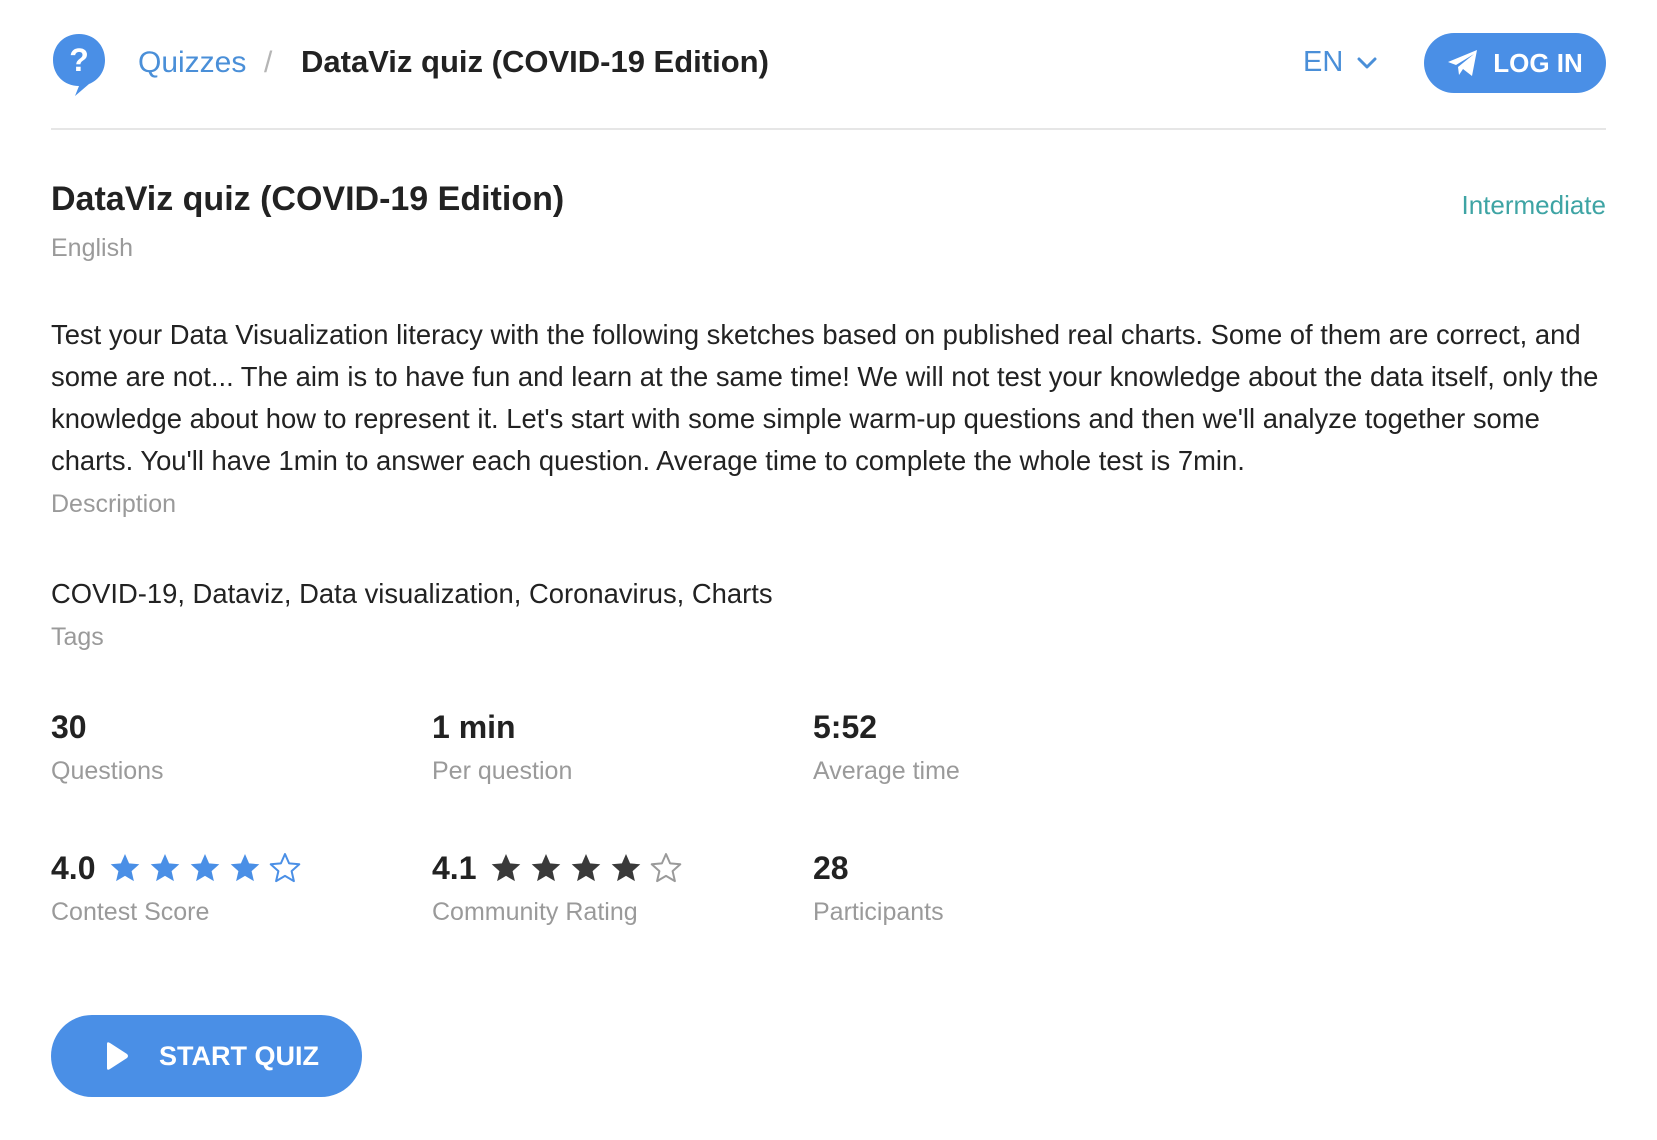 The image size is (1657, 1140). What do you see at coordinates (117, 1056) in the screenshot?
I see `play-icon` at bounding box center [117, 1056].